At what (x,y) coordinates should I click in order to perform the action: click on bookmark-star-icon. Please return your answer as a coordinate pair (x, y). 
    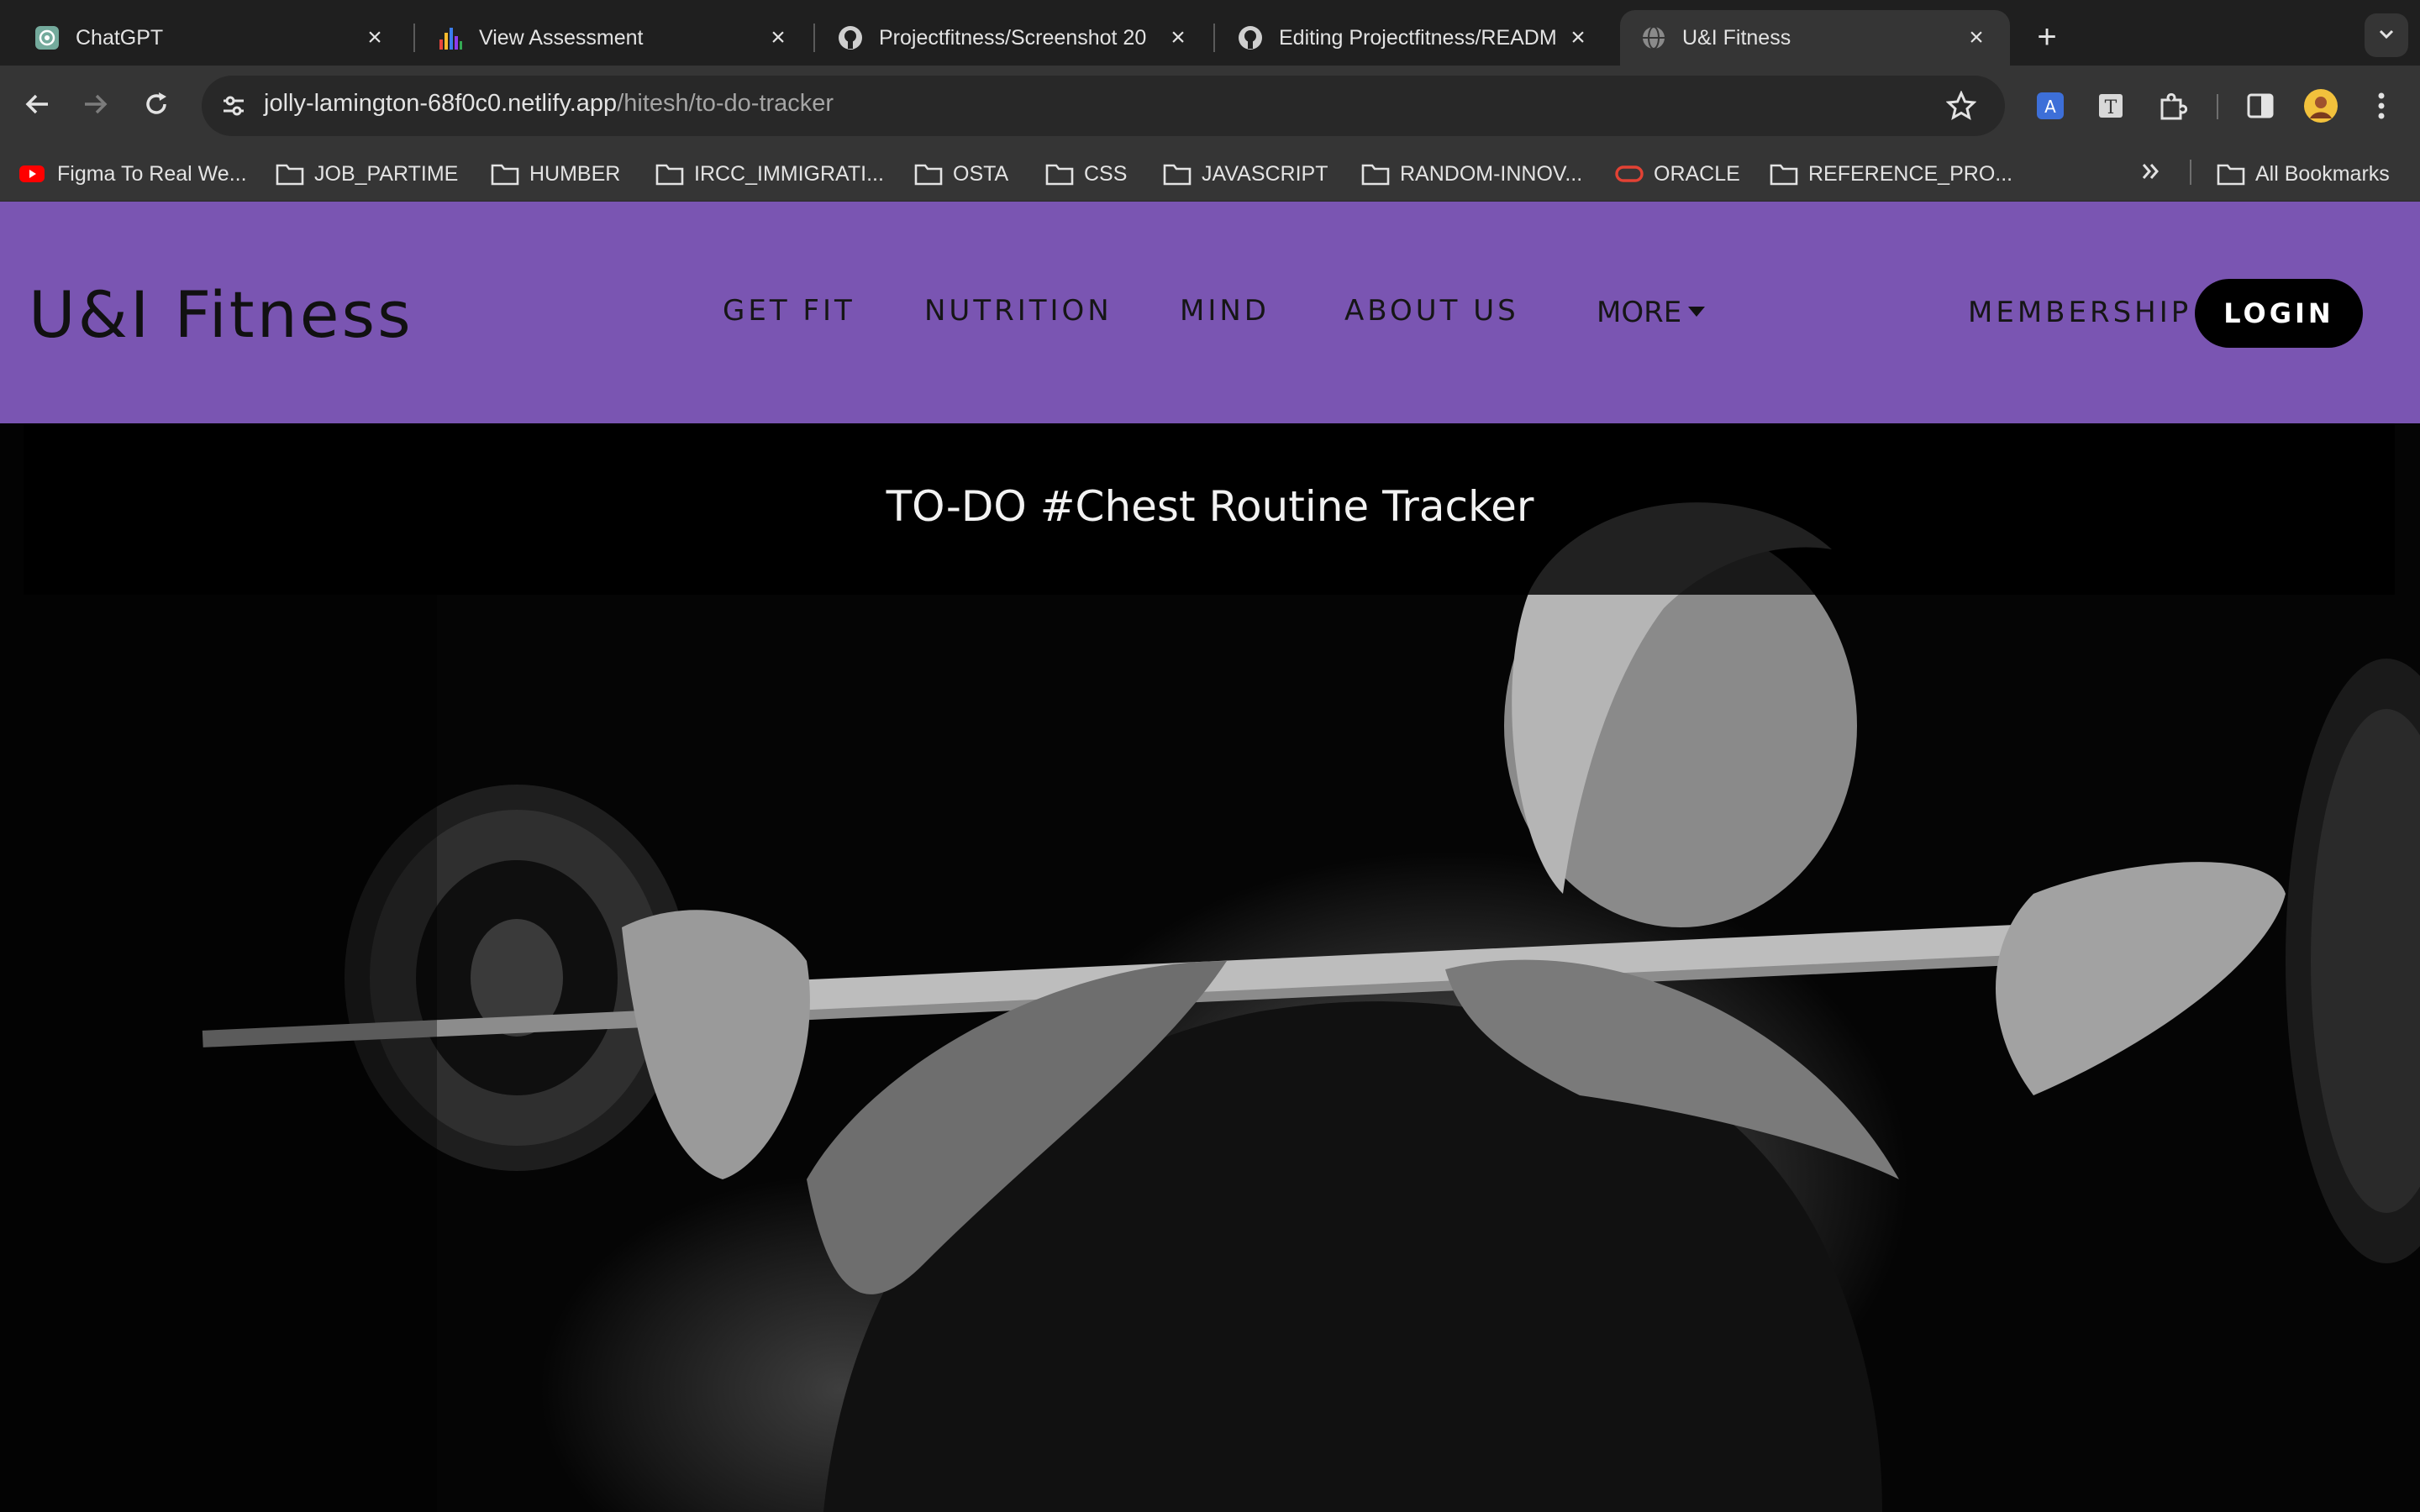
    Looking at the image, I should click on (1962, 105).